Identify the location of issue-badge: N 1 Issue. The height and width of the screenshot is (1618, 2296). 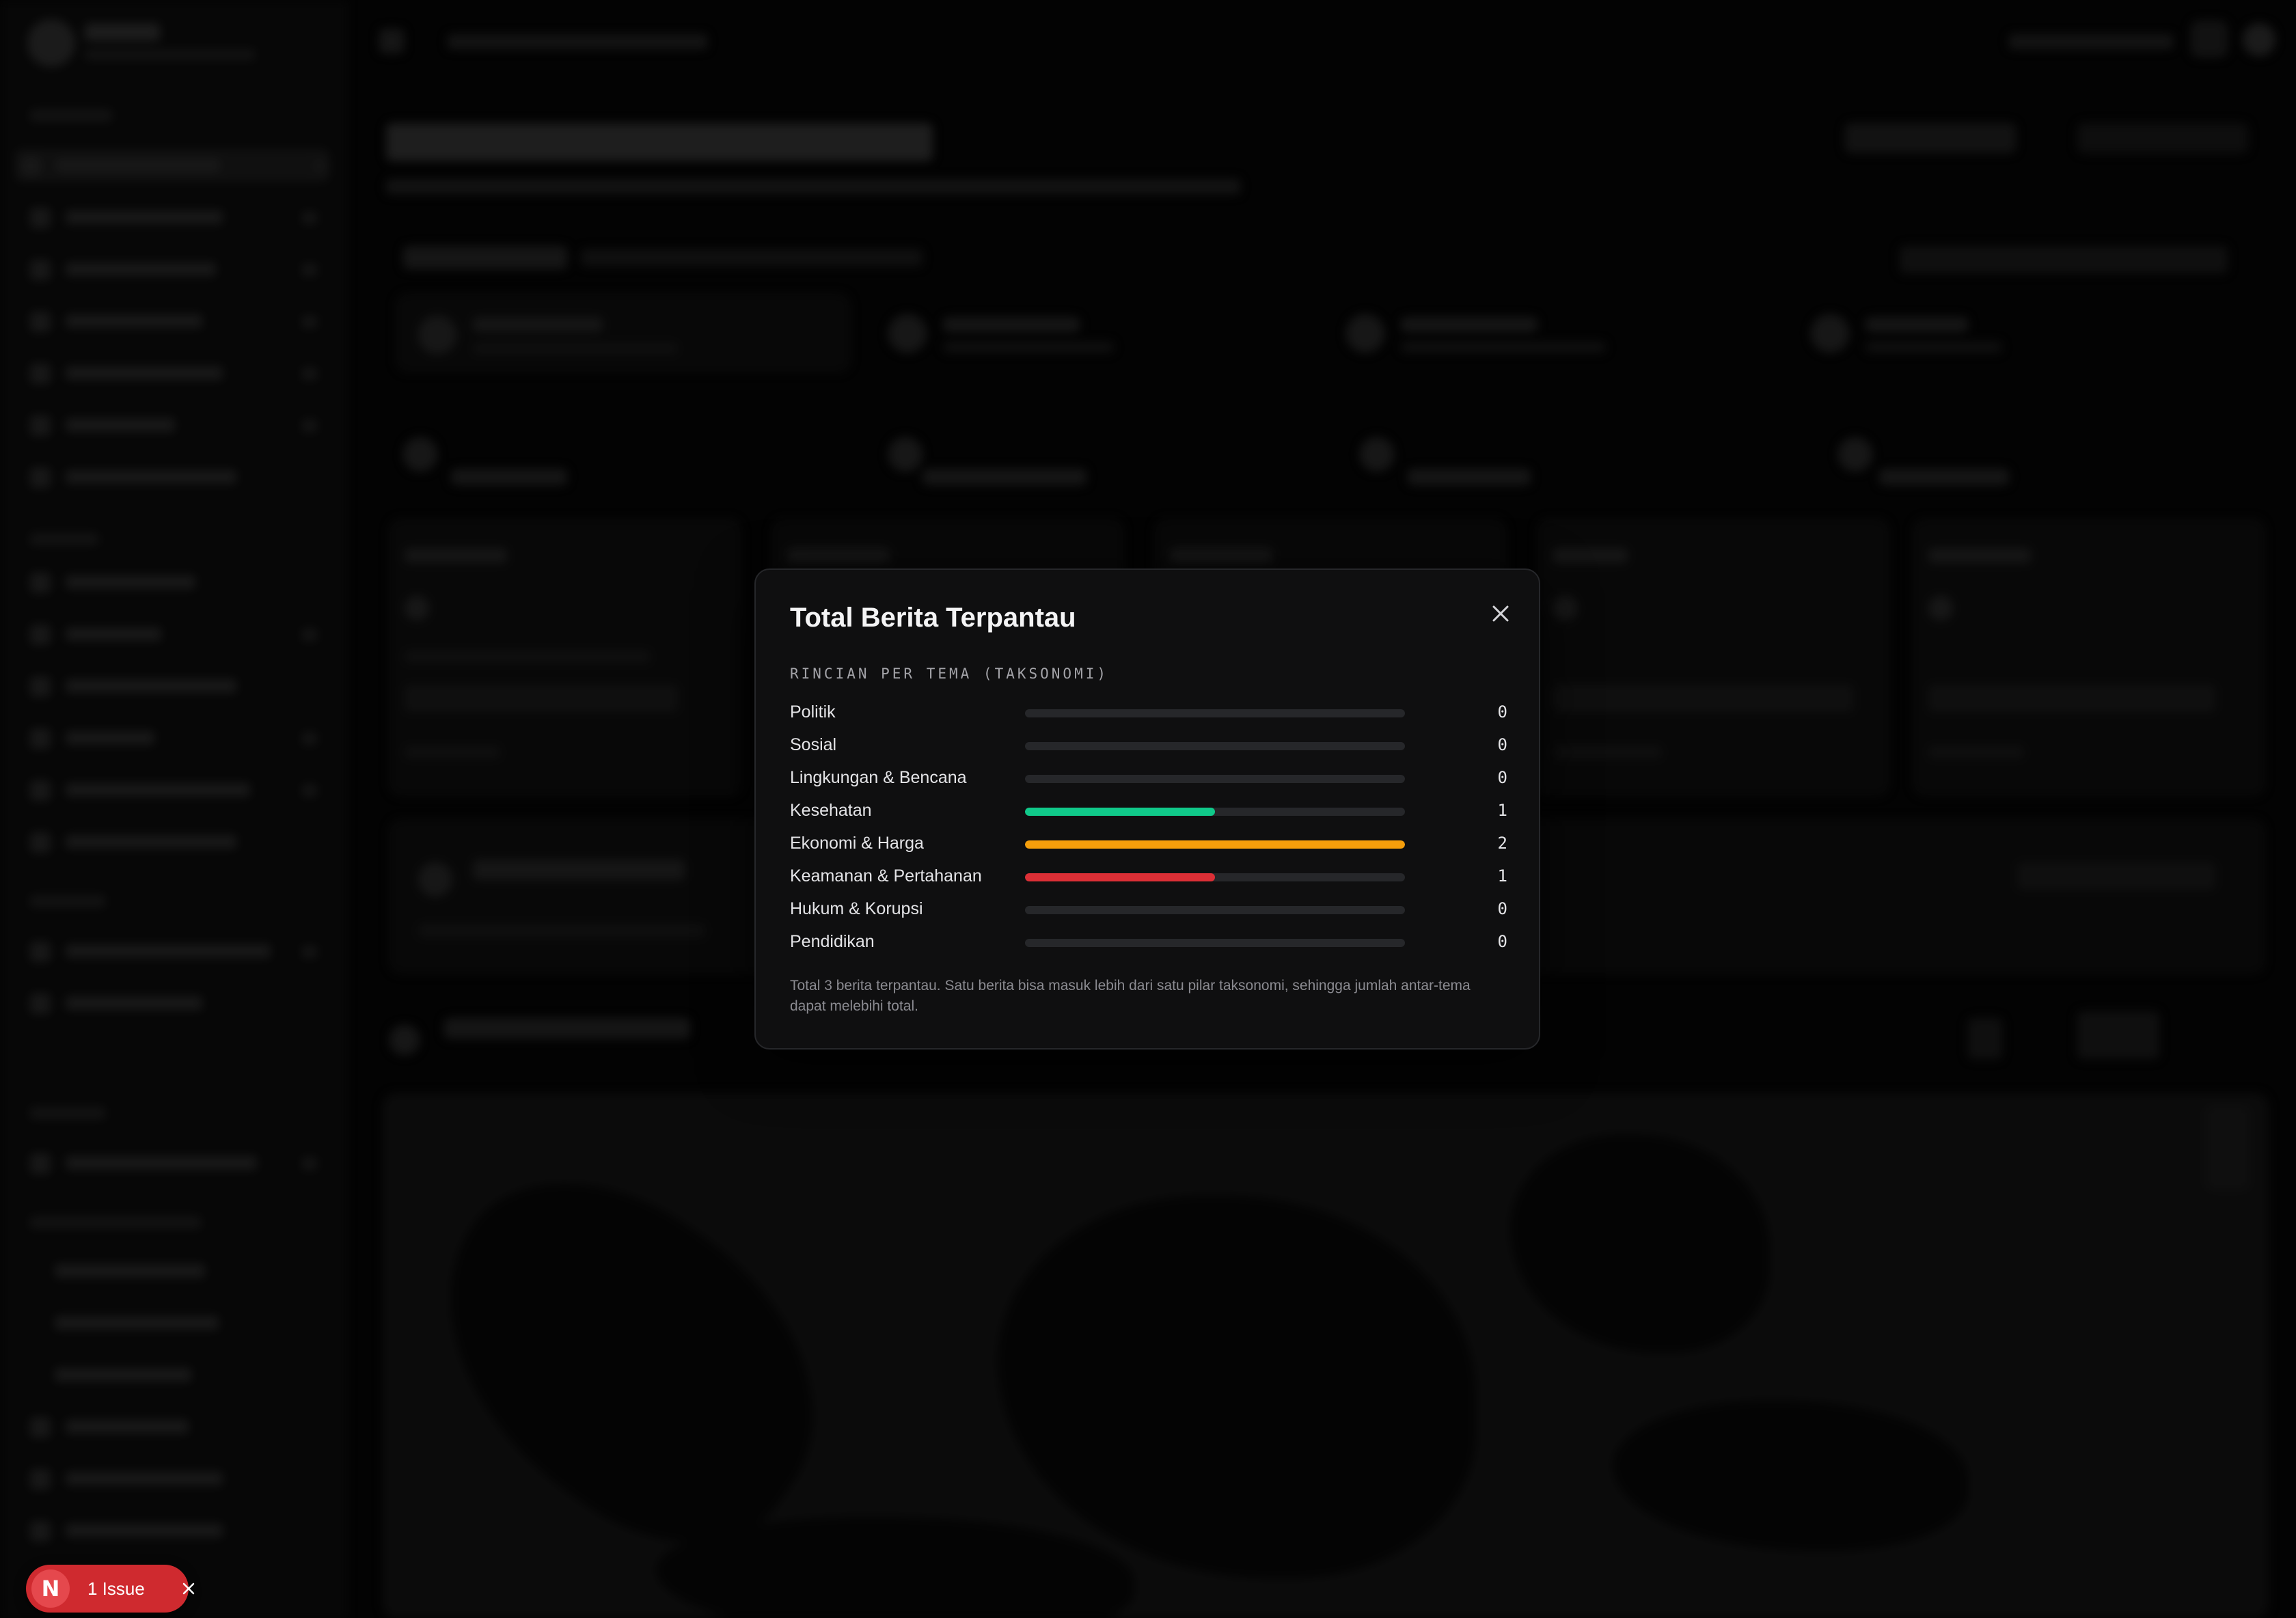
(111, 1589).